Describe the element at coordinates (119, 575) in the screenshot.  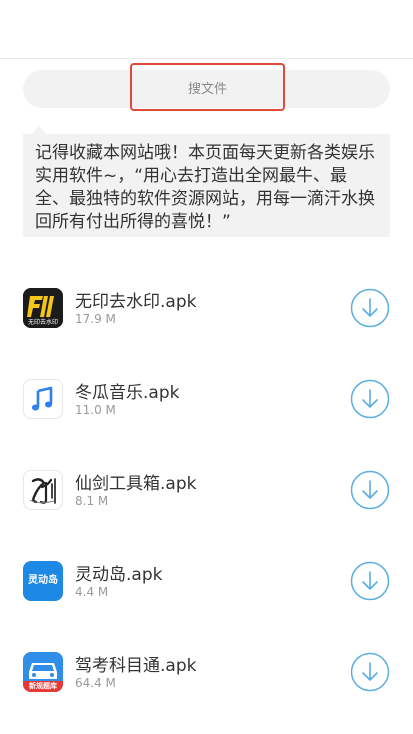
I see `file-name: 灵动岛.apk` at that location.